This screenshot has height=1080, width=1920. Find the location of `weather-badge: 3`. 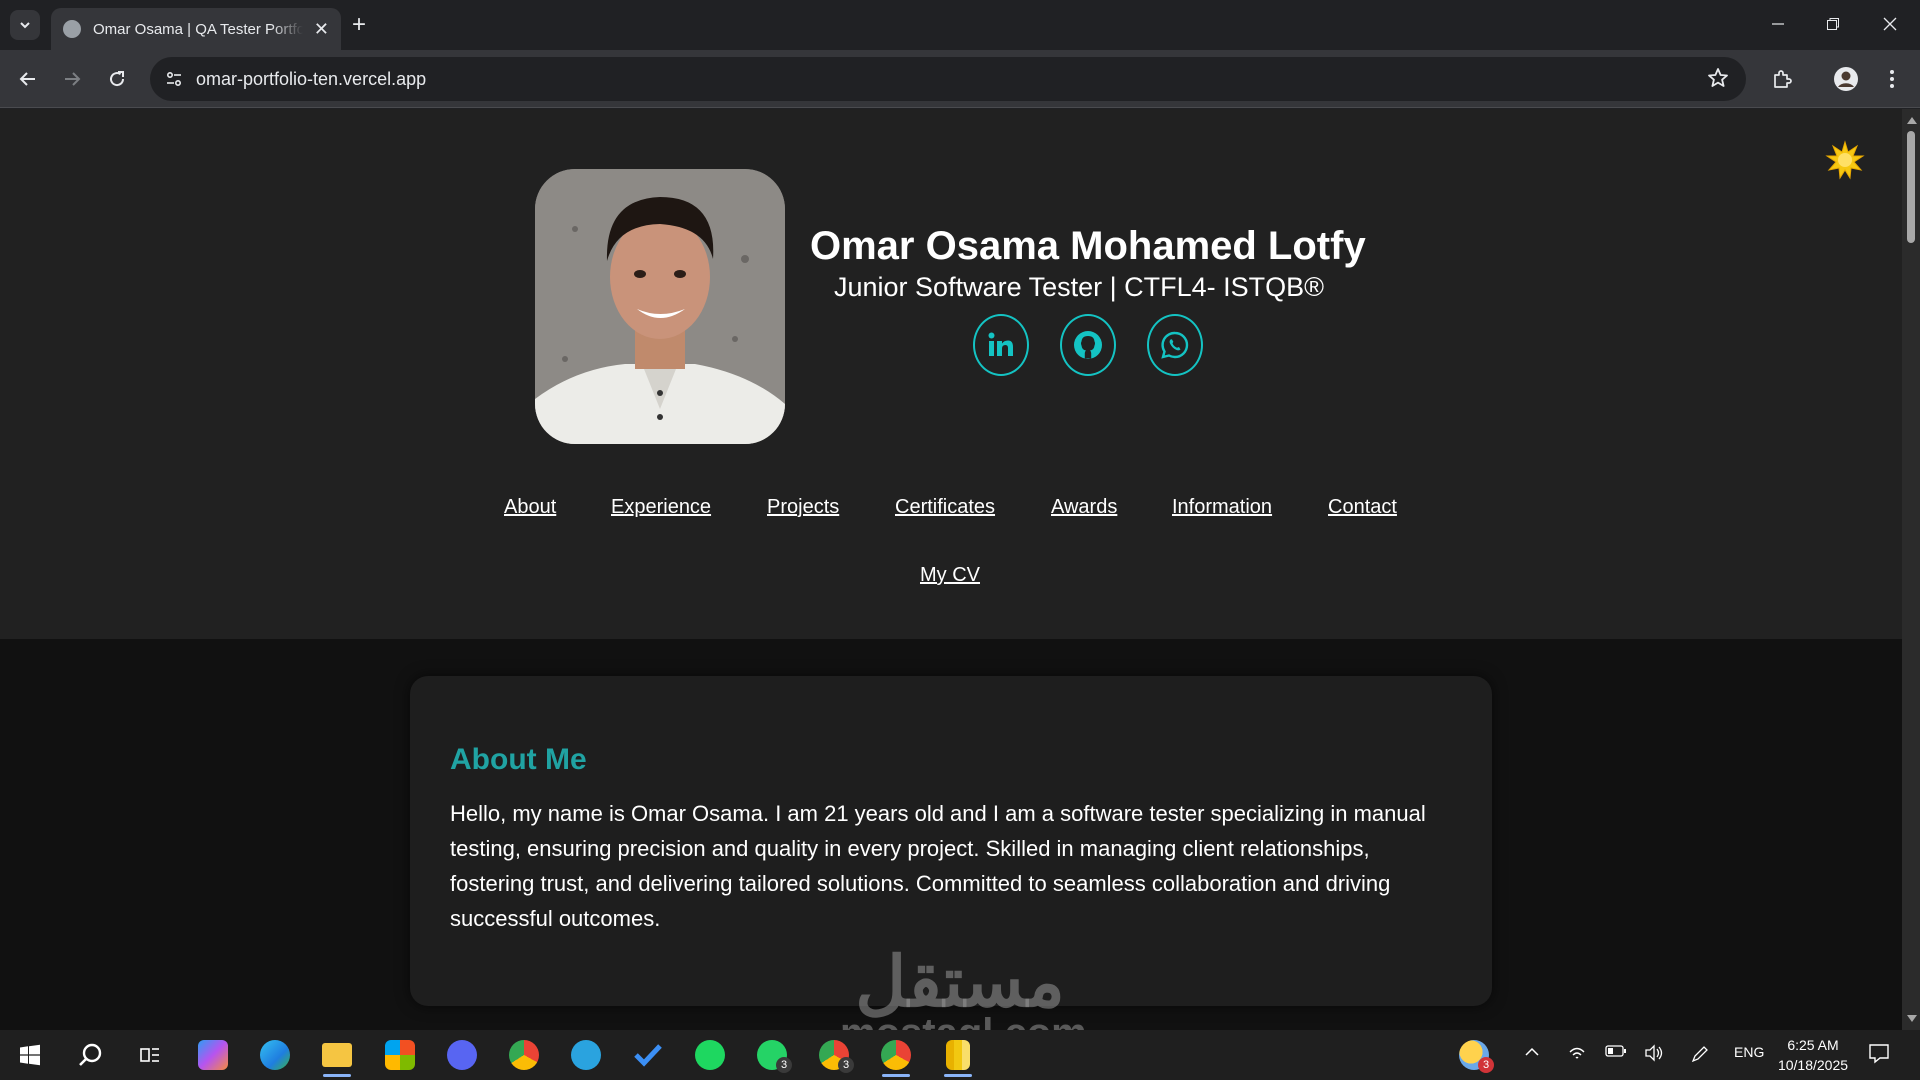

weather-badge: 3 is located at coordinates (1486, 1065).